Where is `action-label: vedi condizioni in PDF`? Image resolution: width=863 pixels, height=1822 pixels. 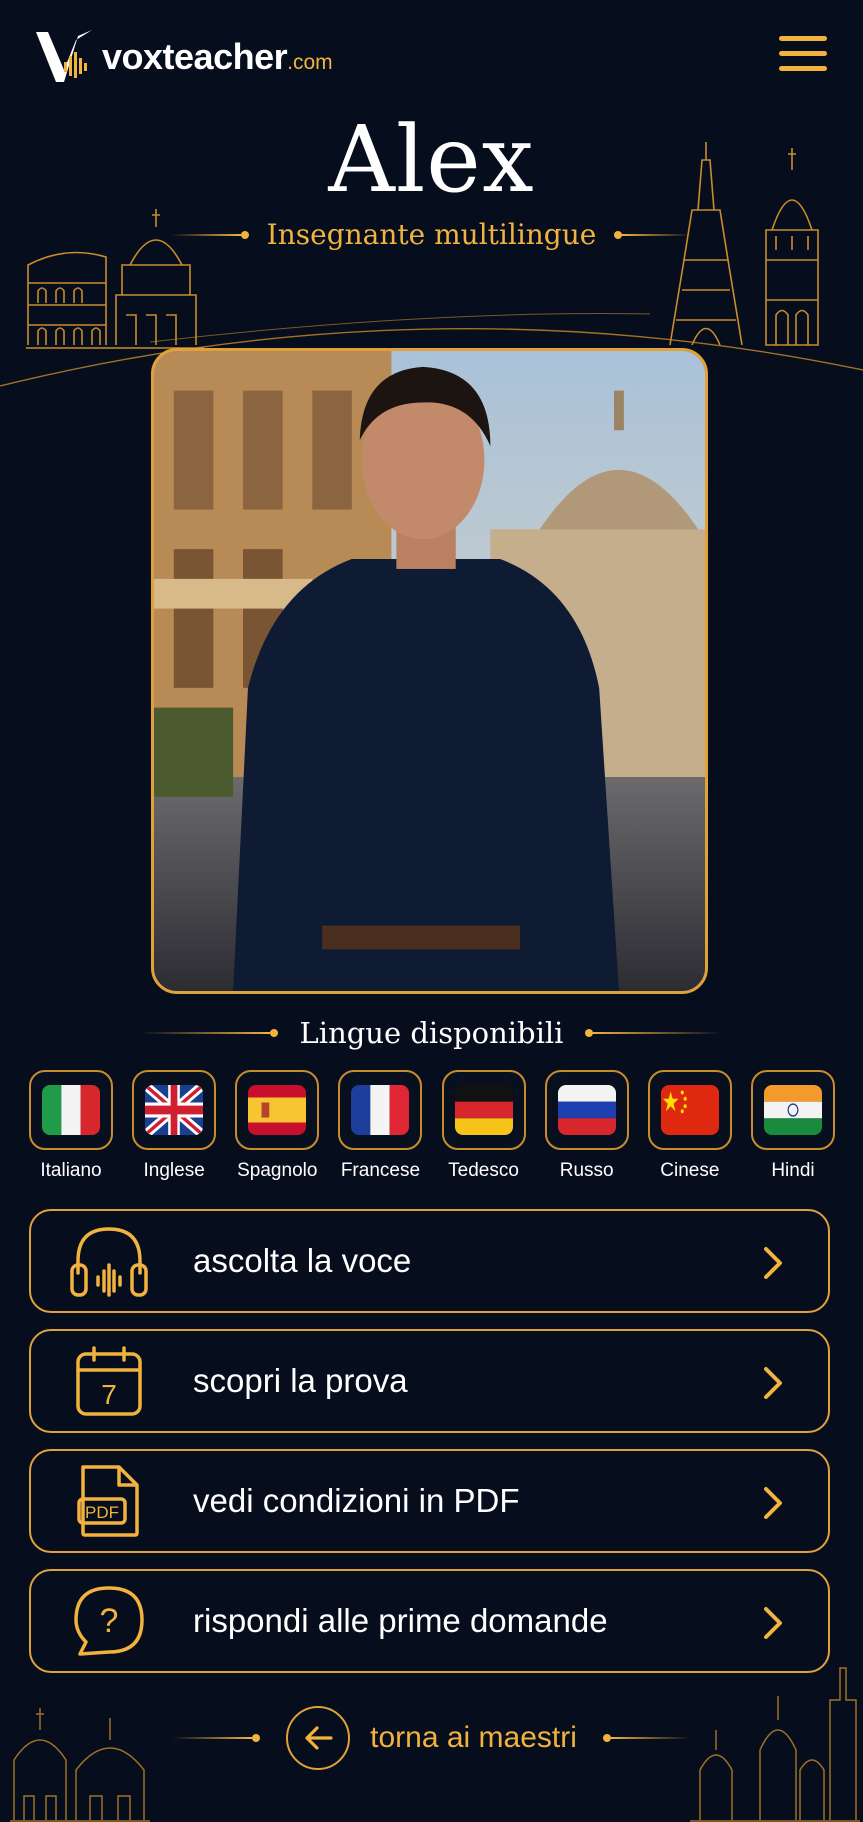
action-label: vedi condizioni in PDF is located at coordinates (356, 1500).